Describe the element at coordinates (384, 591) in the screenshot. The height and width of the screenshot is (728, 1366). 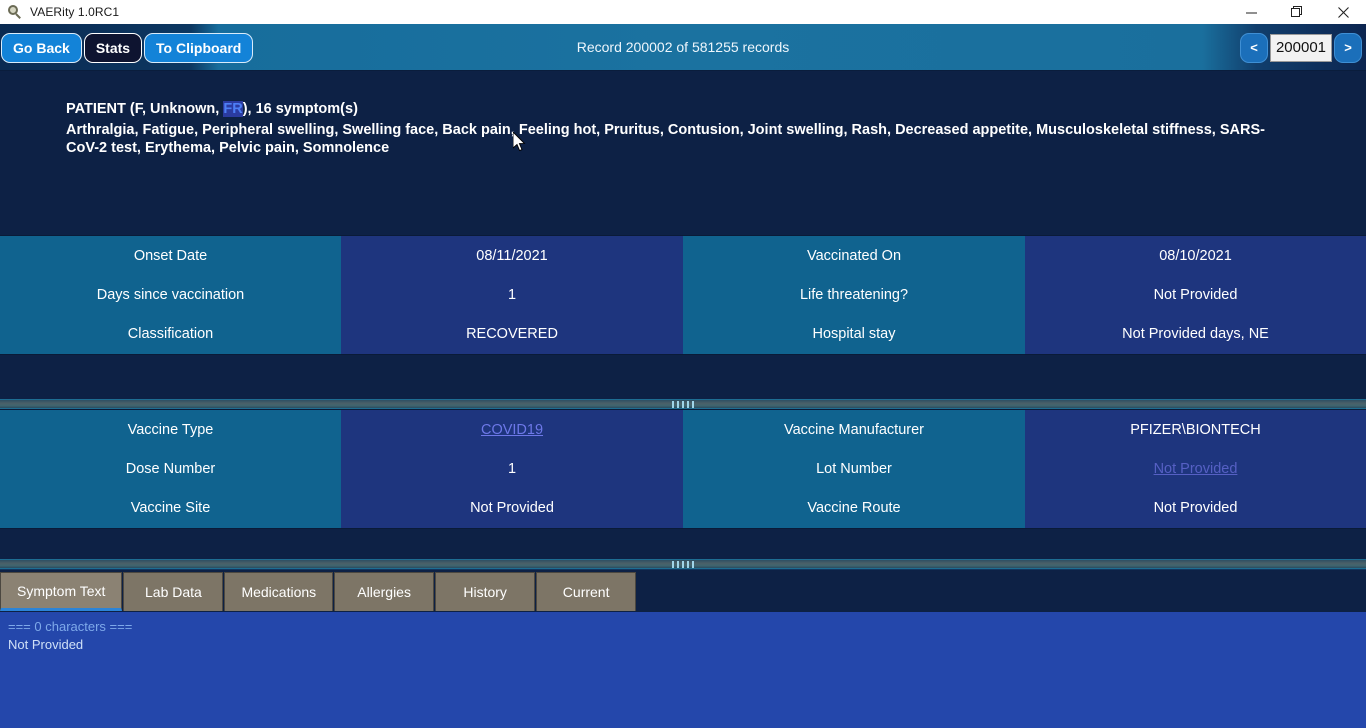
I see `tab-allergies: Allergies` at that location.